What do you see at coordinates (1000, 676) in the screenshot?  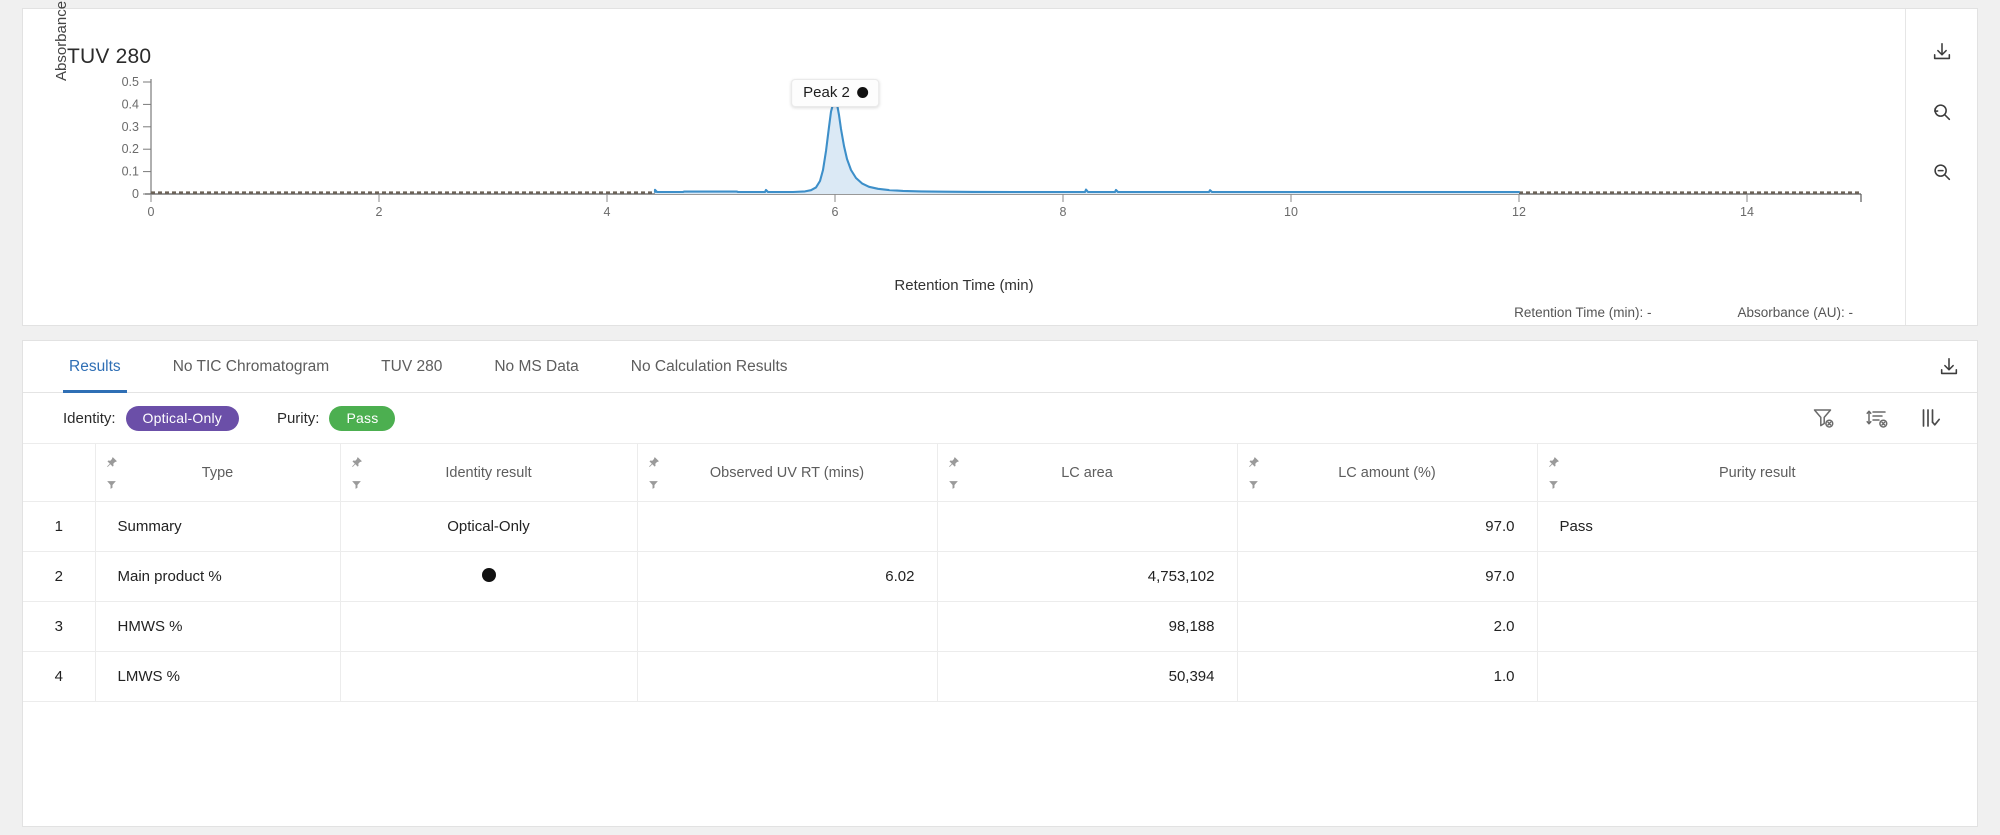 I see `table-row: 4 LMWS % 50,394 1.0` at bounding box center [1000, 676].